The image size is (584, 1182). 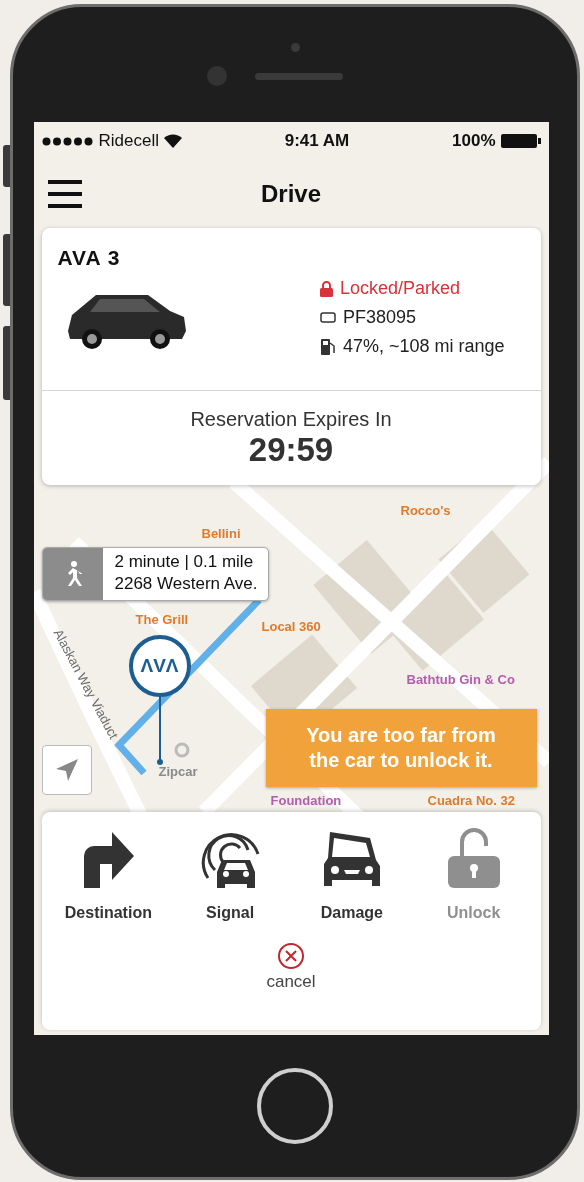 I want to click on fuel-pump-icon, so click(x=327, y=346).